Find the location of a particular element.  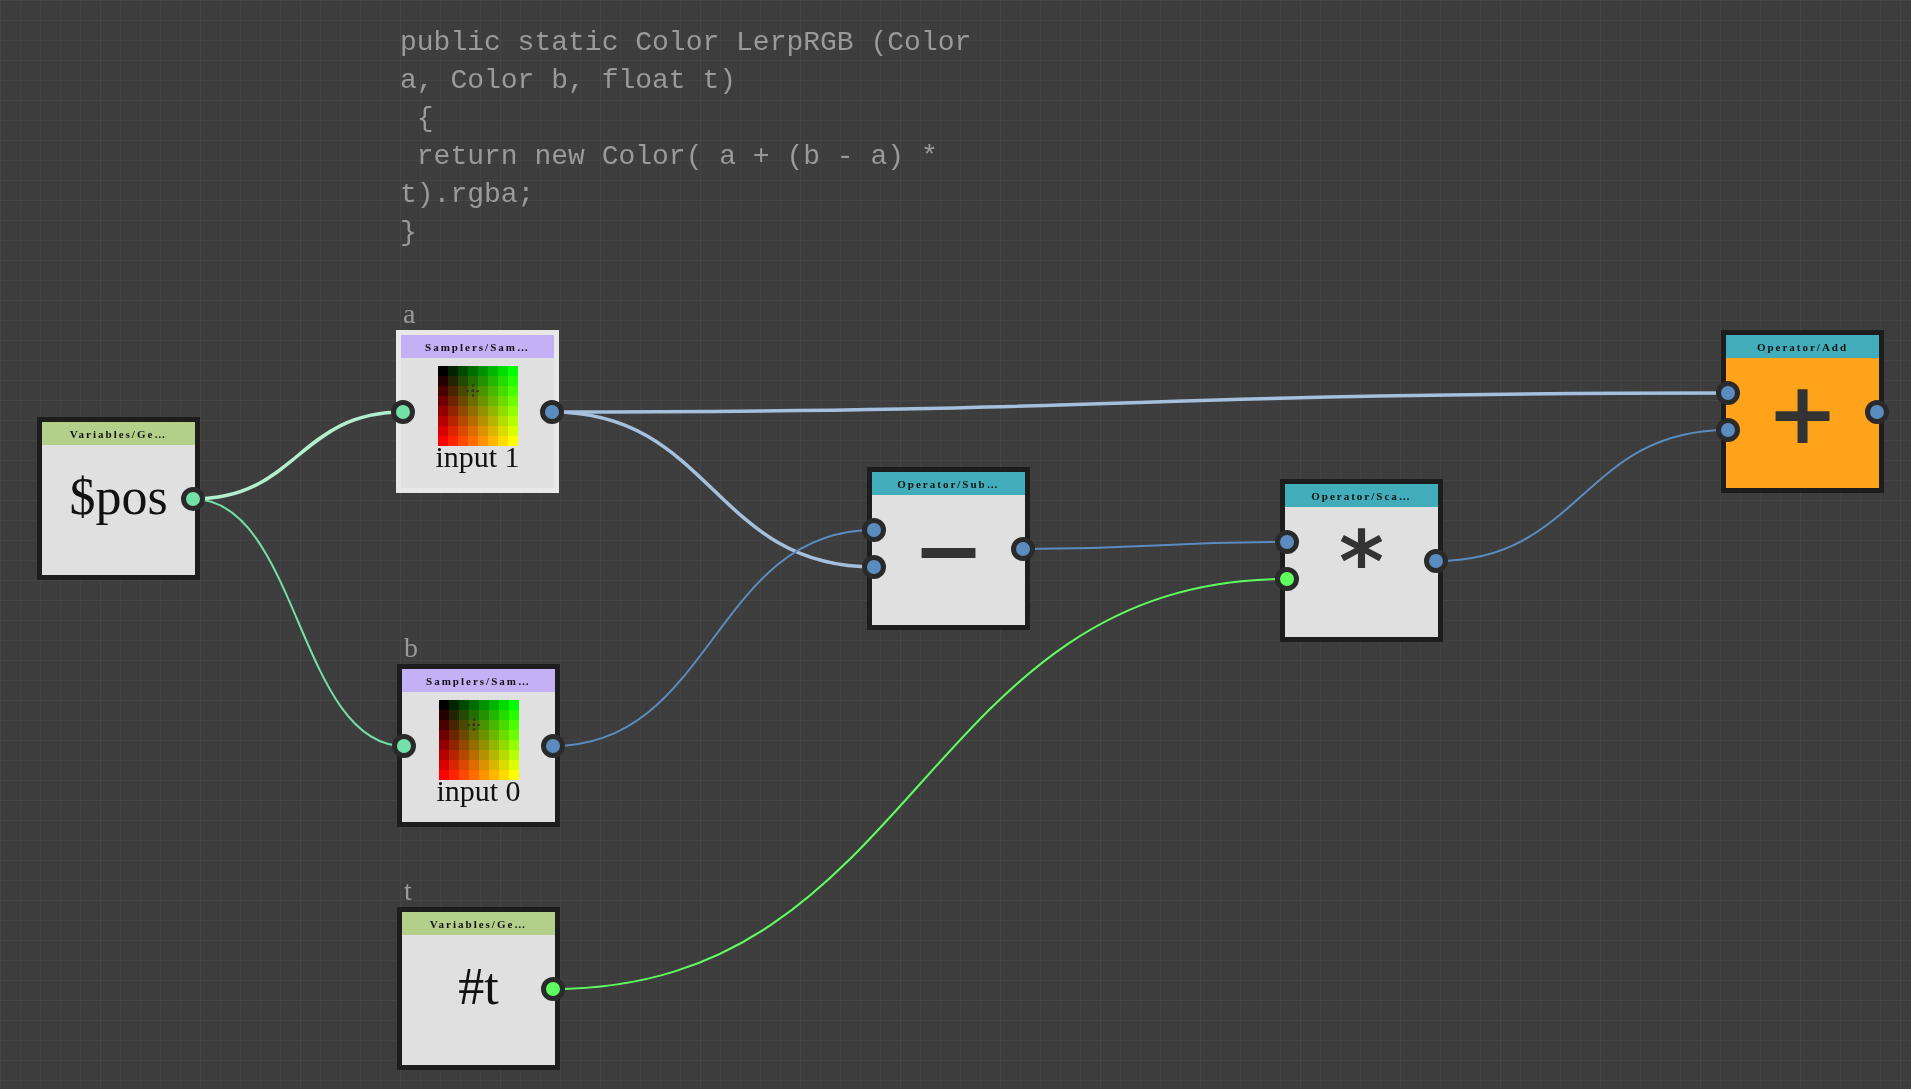

operator-symbol: + is located at coordinates (1802, 413).